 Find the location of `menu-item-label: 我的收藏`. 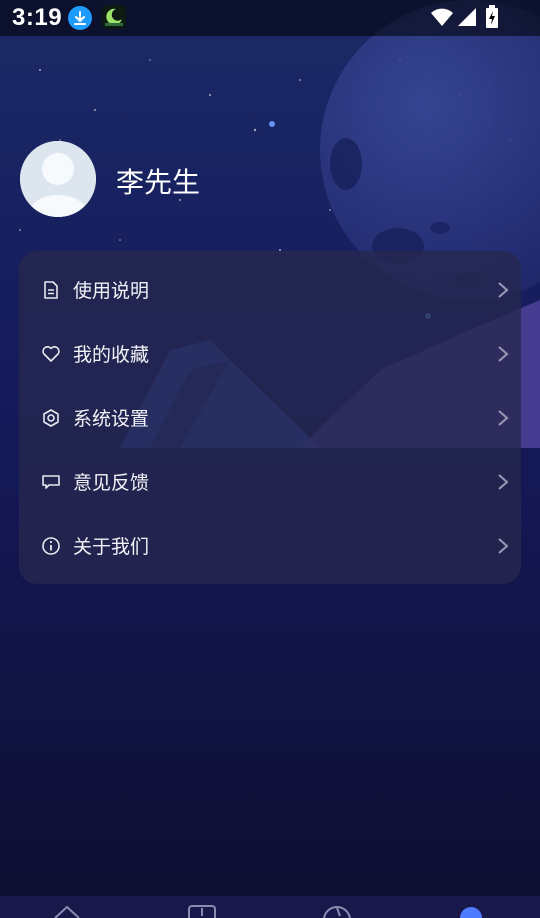

menu-item-label: 我的收藏 is located at coordinates (111, 355).